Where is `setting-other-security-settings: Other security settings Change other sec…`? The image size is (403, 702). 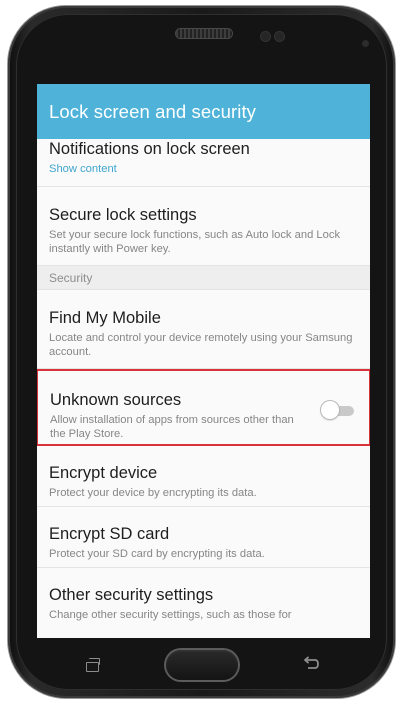 setting-other-security-settings: Other security settings Change other sec… is located at coordinates (203, 603).